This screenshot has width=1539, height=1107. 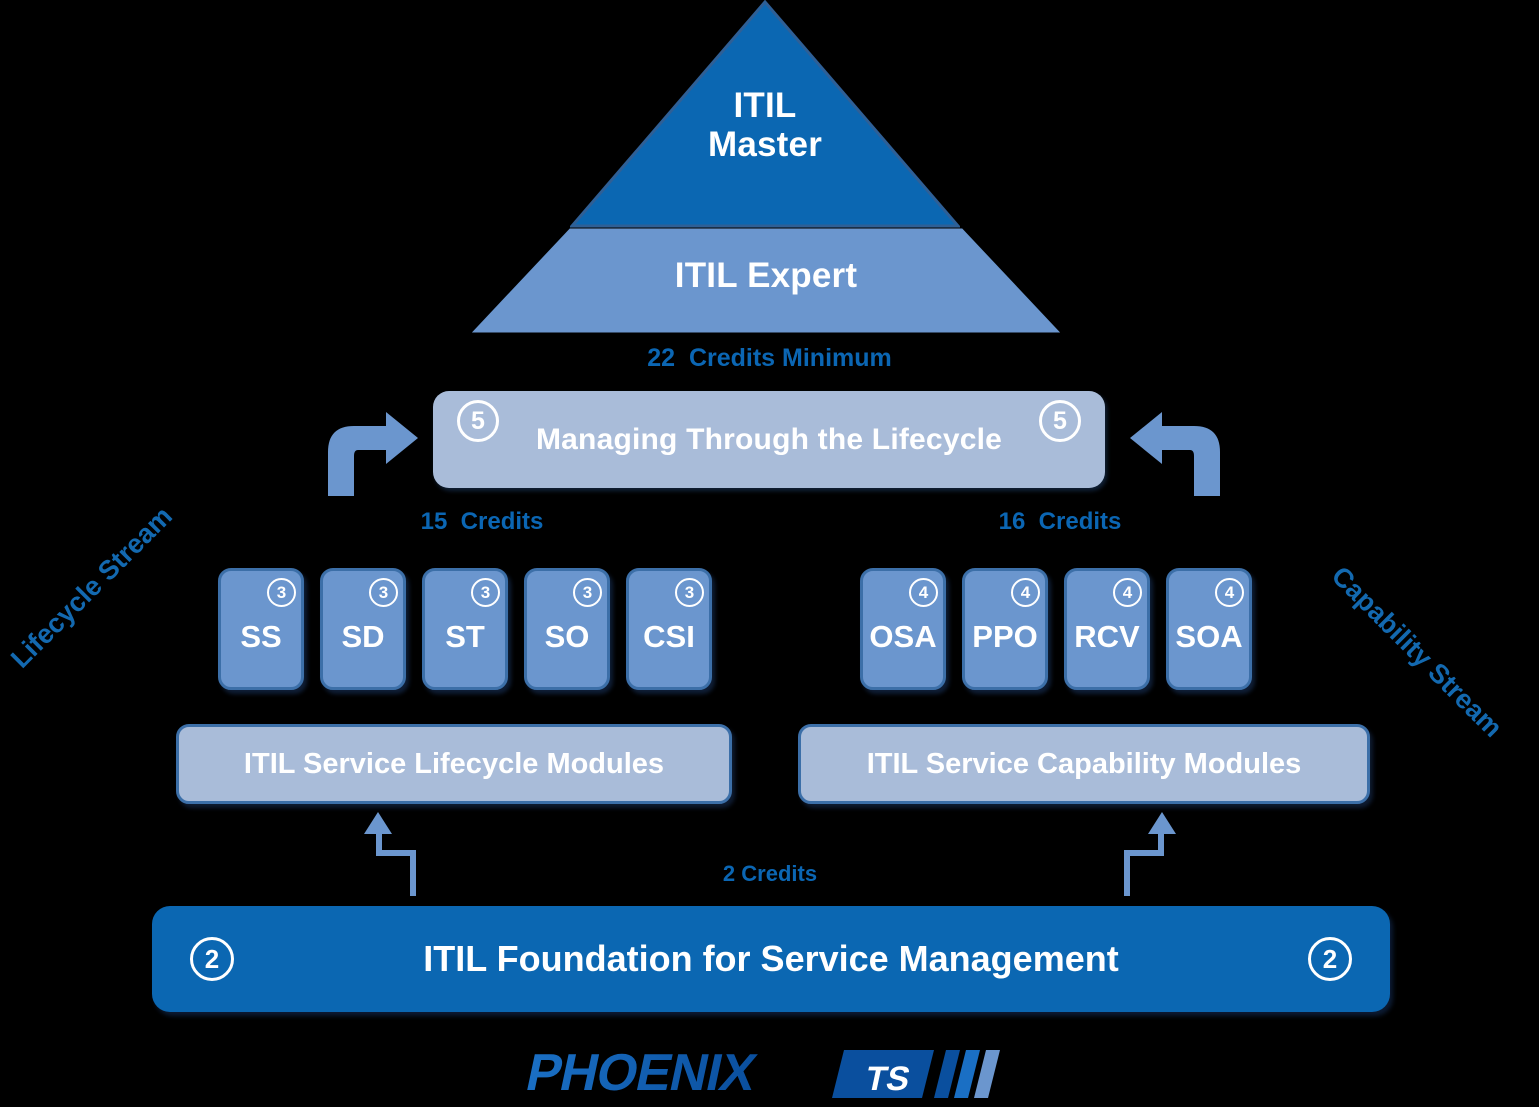 I want to click on module-card-osa: 4 OSA, so click(x=903, y=629).